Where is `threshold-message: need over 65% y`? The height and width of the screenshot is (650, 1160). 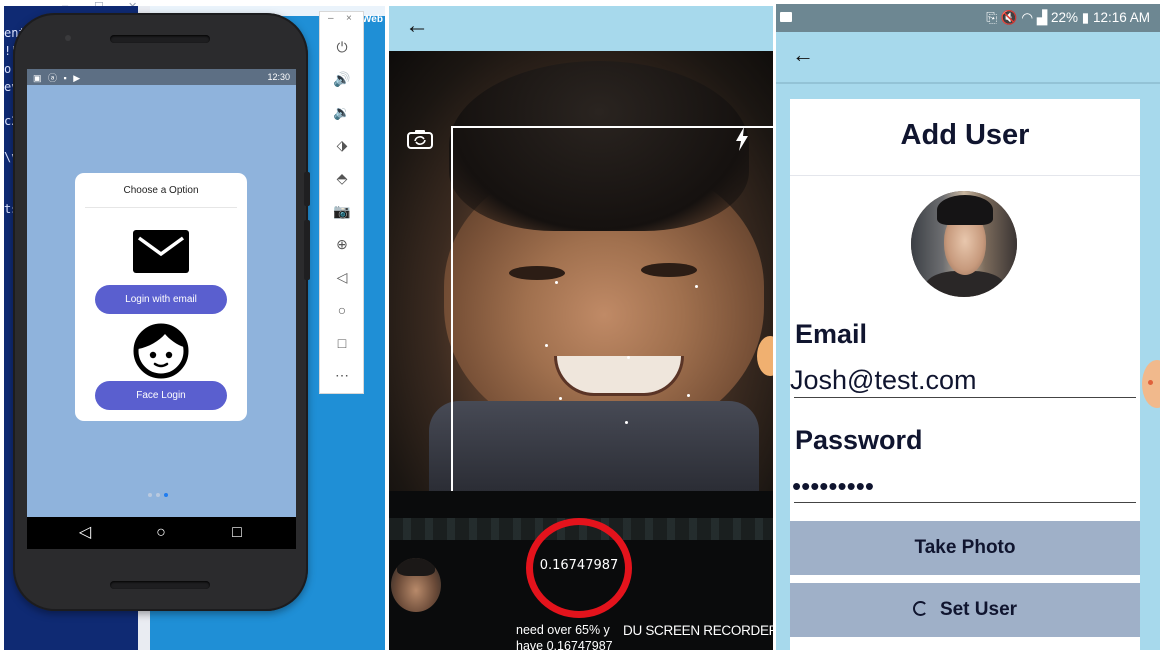
threshold-message: need over 65% y is located at coordinates (563, 630).